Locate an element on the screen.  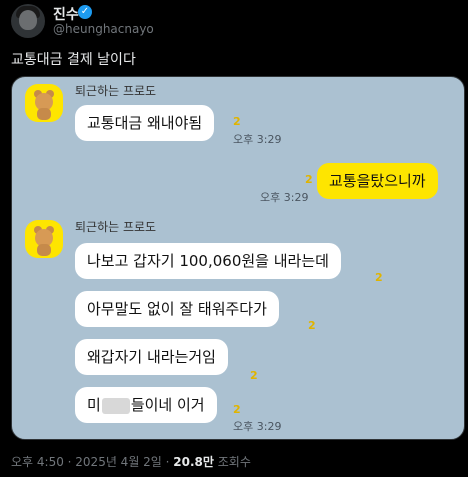
bubble-text-end: 들이네 이거 is located at coordinates (167, 405).